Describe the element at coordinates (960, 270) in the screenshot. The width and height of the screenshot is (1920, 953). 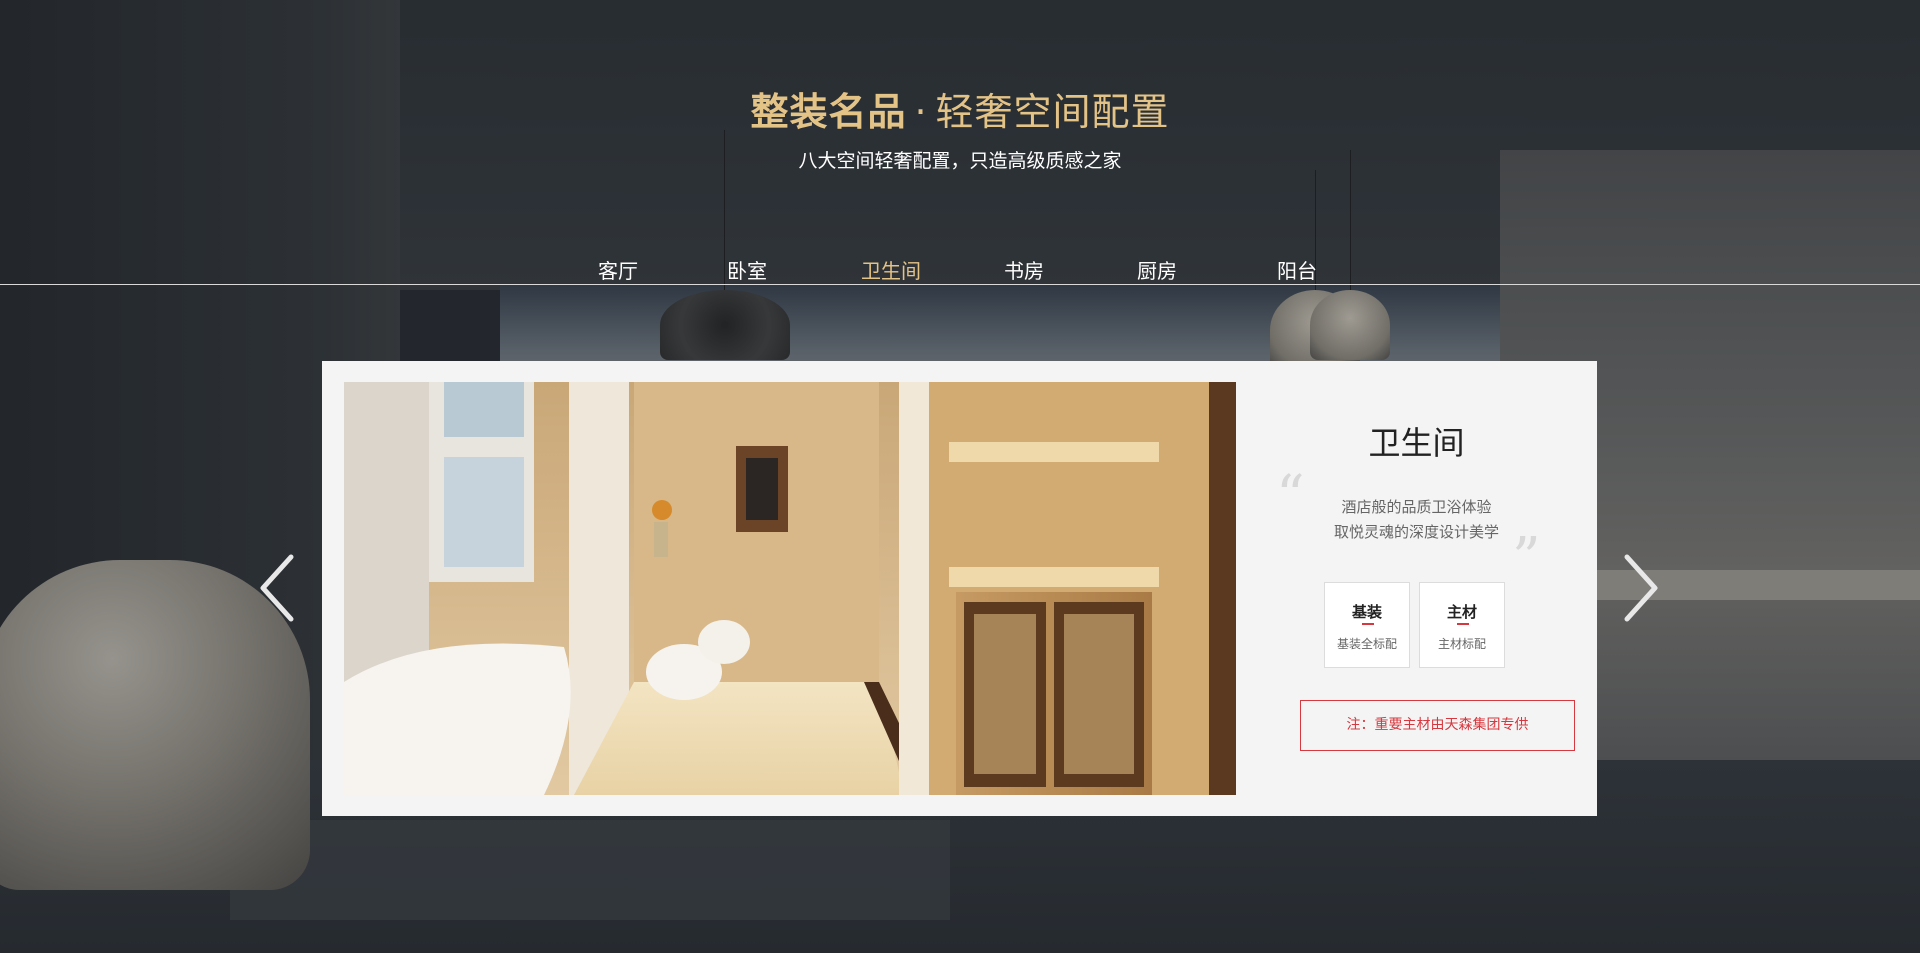
I see `room-tabs: 客厅 卧室 卫生间 书房 厨房 阳台` at that location.